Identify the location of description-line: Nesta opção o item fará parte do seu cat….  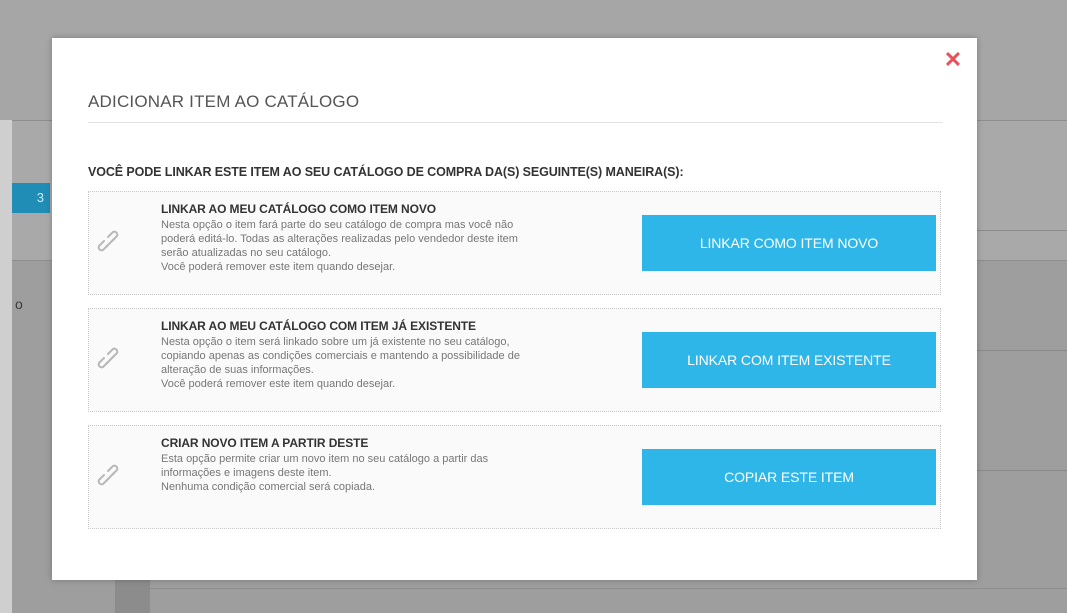
(337, 225).